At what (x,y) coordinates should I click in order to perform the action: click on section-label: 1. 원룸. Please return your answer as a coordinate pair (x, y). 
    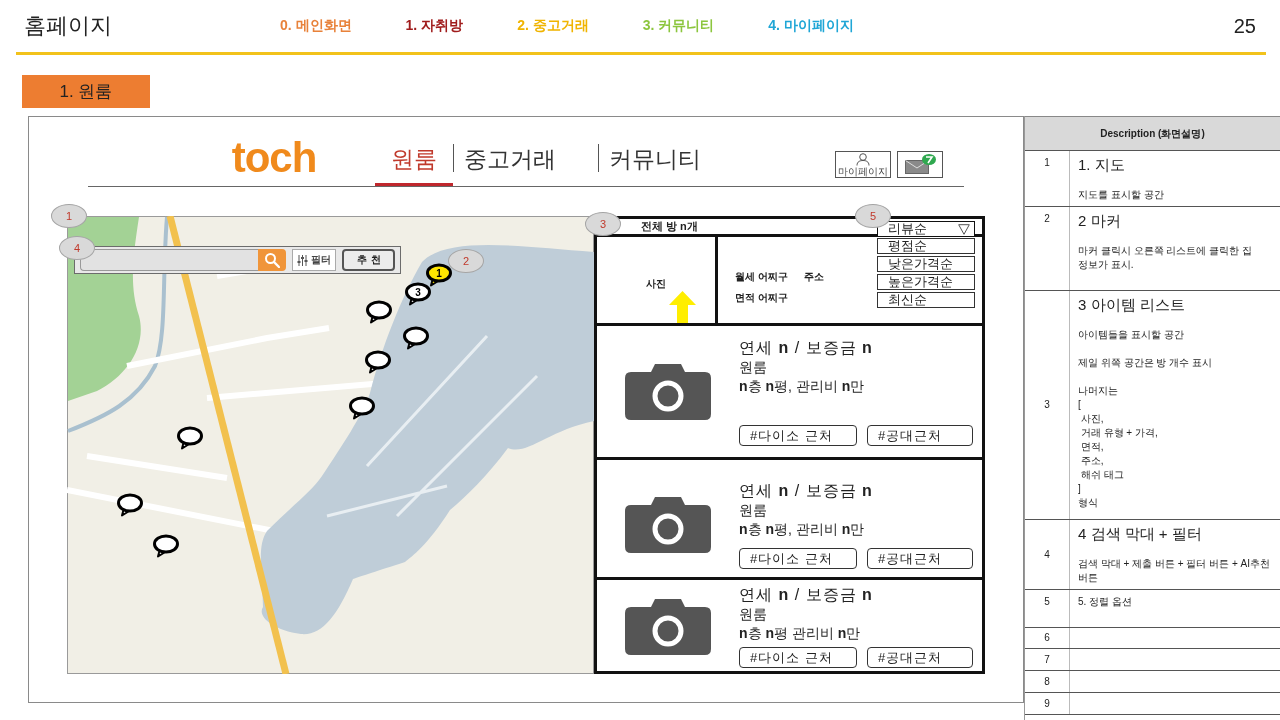
    Looking at the image, I should click on (86, 91).